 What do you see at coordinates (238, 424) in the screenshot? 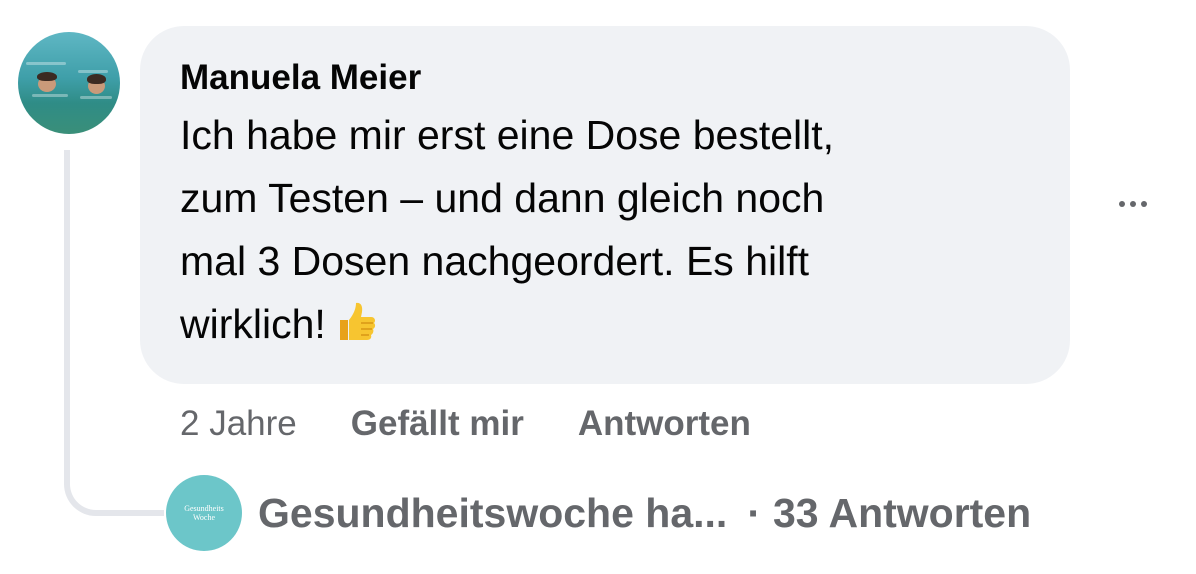
I see `comment-timestamp: 2 Jahre` at bounding box center [238, 424].